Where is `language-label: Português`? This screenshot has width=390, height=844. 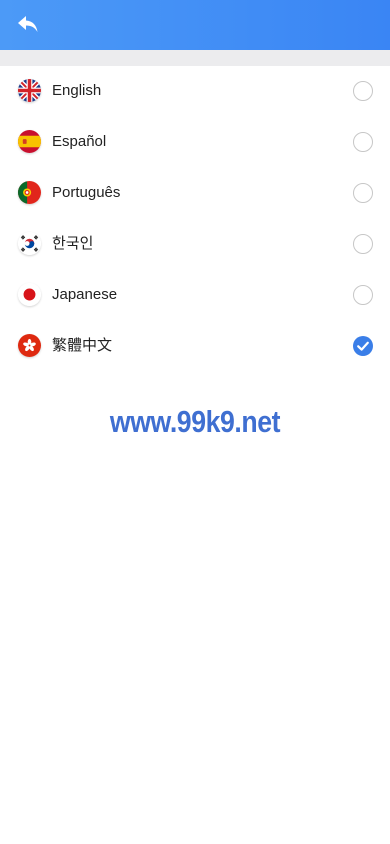 language-label: Português is located at coordinates (86, 192).